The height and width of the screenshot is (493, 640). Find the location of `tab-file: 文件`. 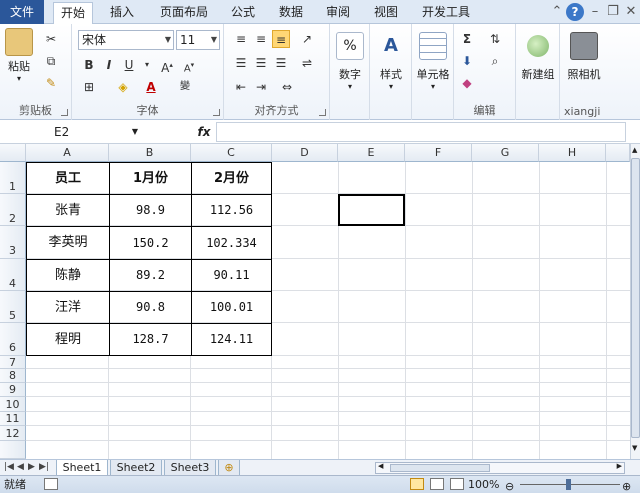

tab-file: 文件 is located at coordinates (22, 12).